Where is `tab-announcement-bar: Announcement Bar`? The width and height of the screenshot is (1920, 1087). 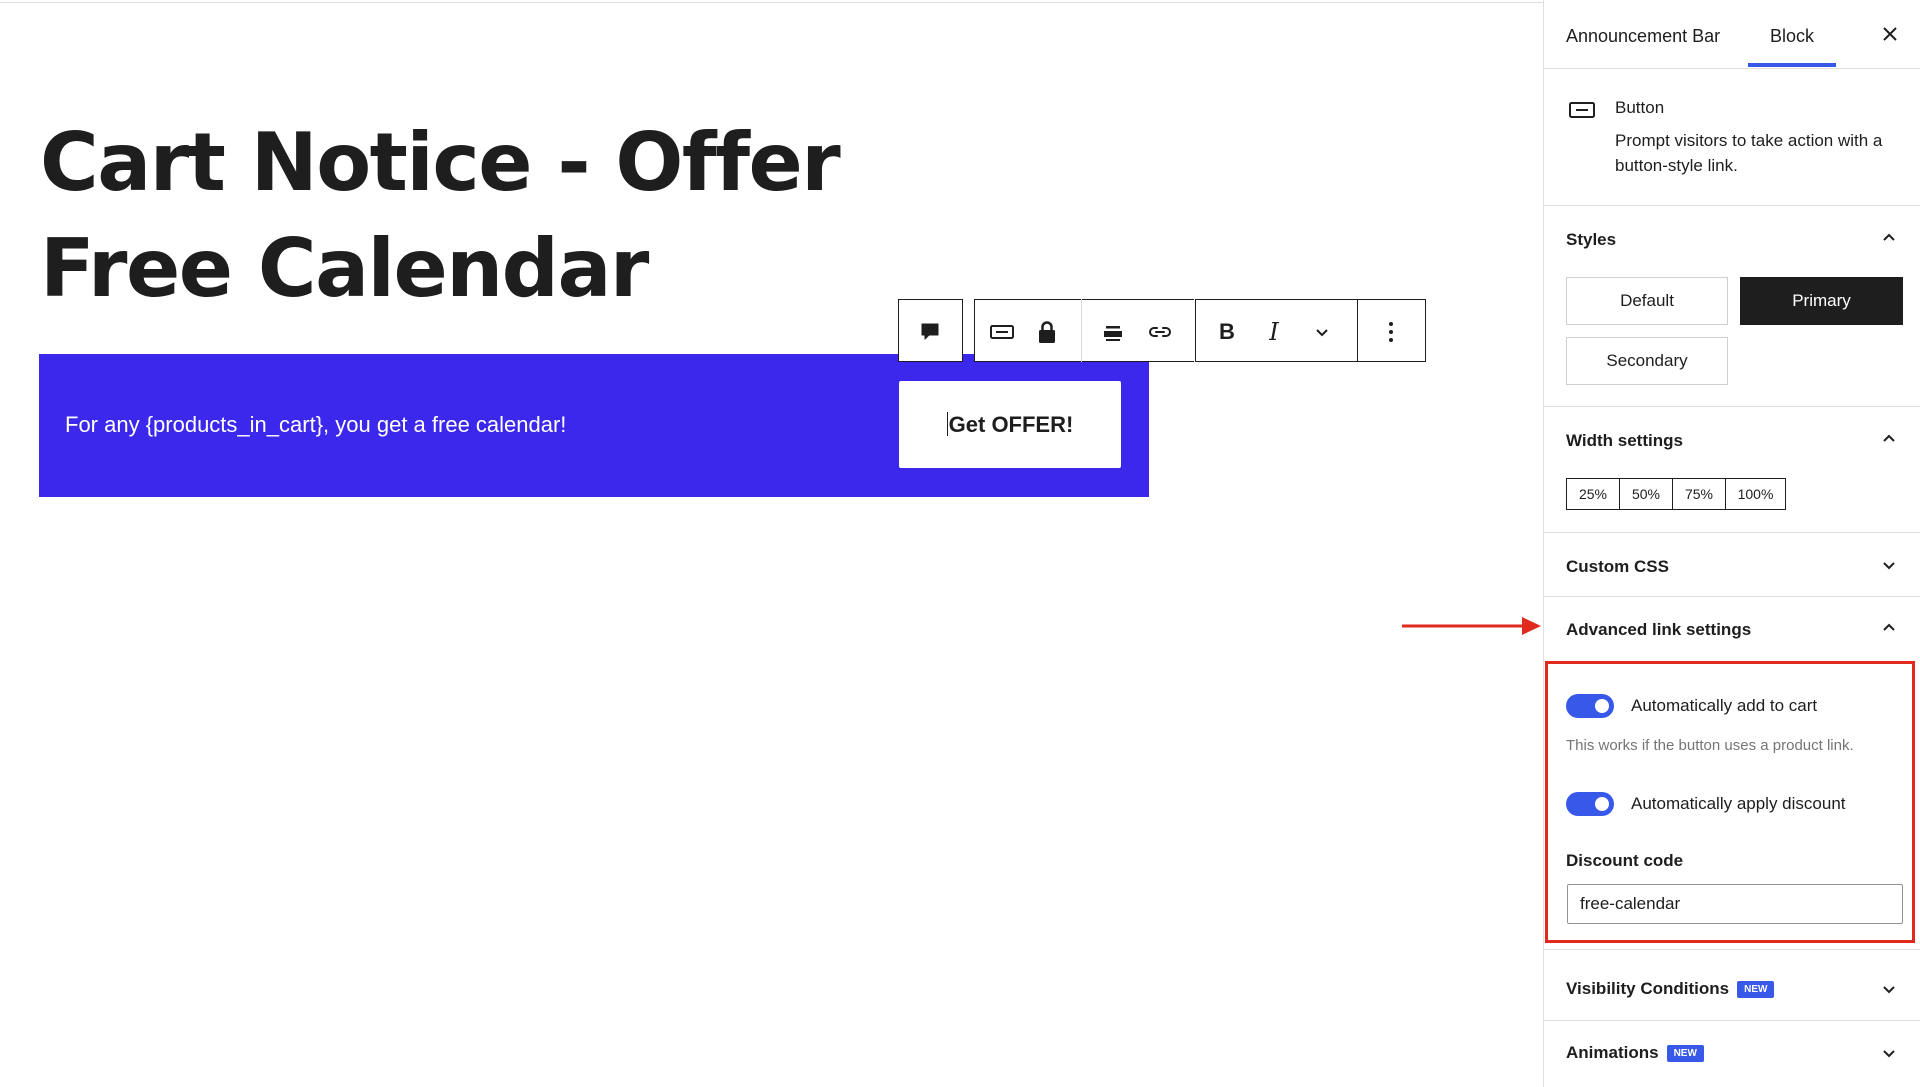 tab-announcement-bar: Announcement Bar is located at coordinates (1643, 36).